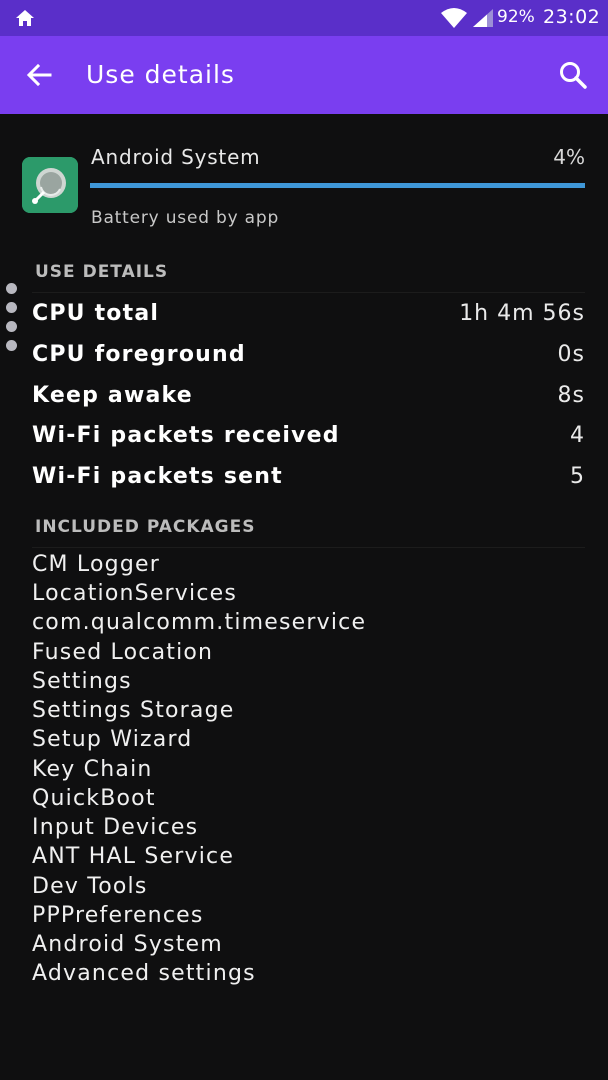 This screenshot has width=608, height=1080. What do you see at coordinates (96, 313) in the screenshot?
I see `detail-label: CPU total` at bounding box center [96, 313].